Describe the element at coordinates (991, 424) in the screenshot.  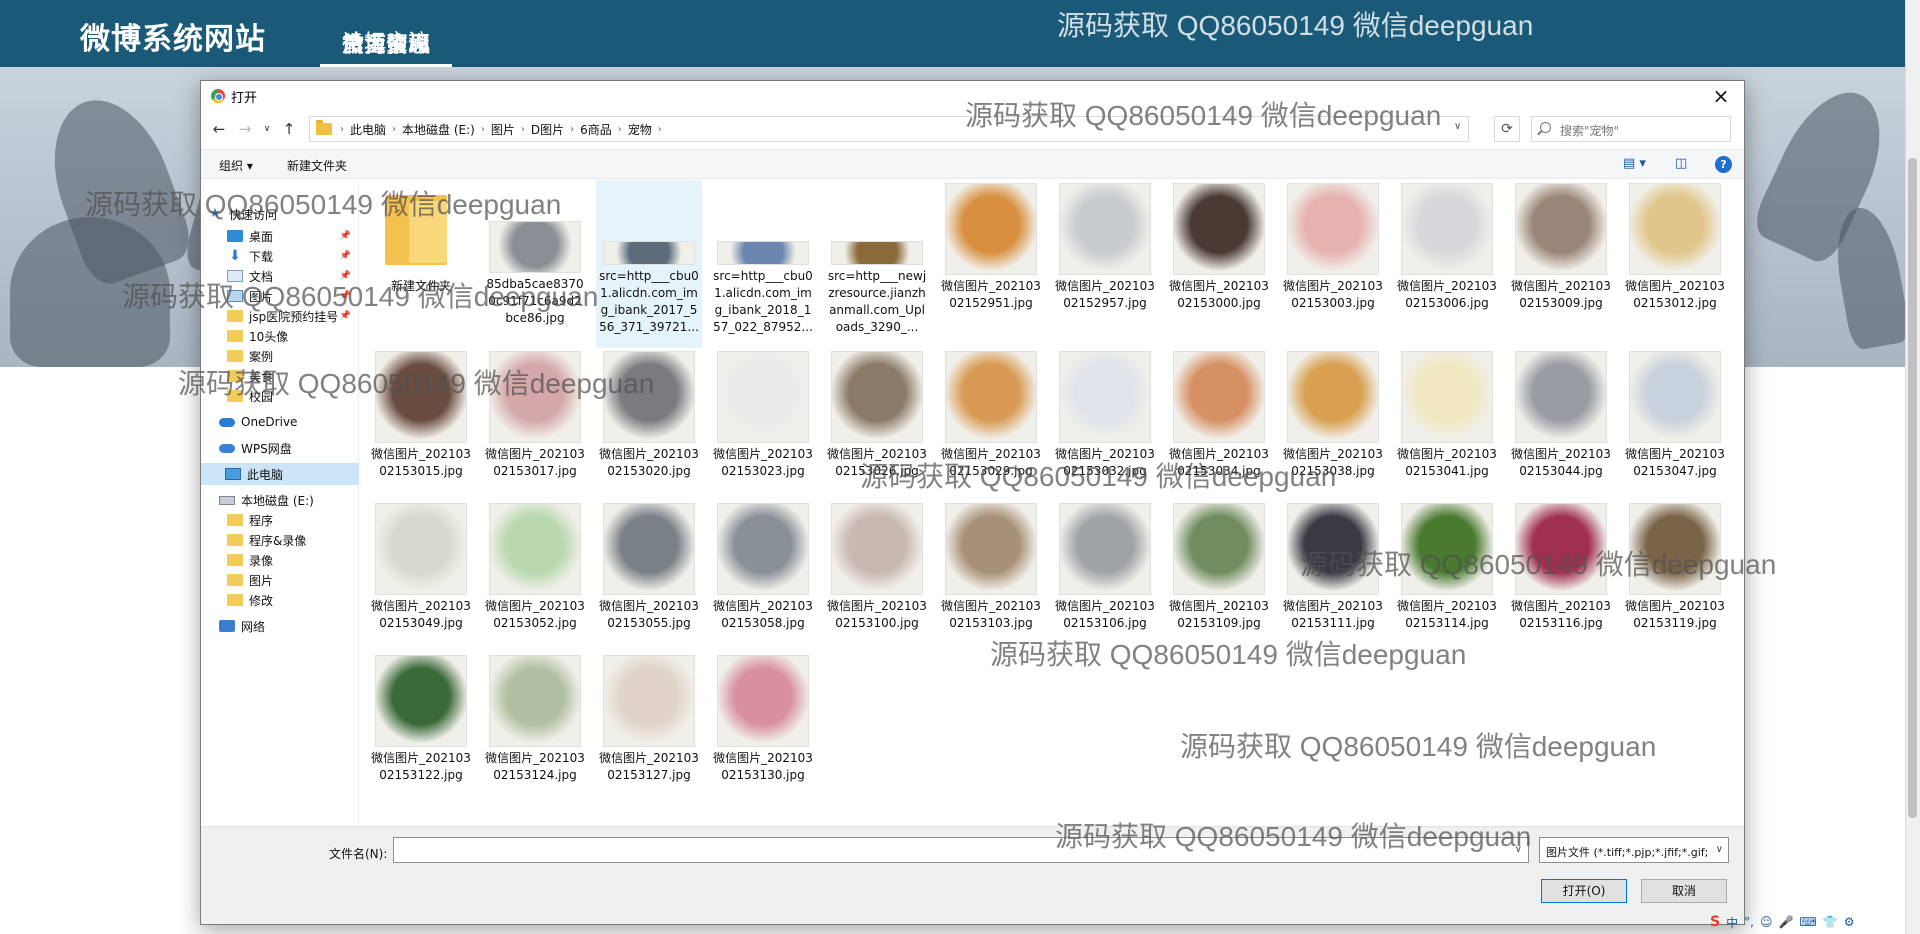
I see `file-item: 微信图片_20210302153029.jpg` at that location.